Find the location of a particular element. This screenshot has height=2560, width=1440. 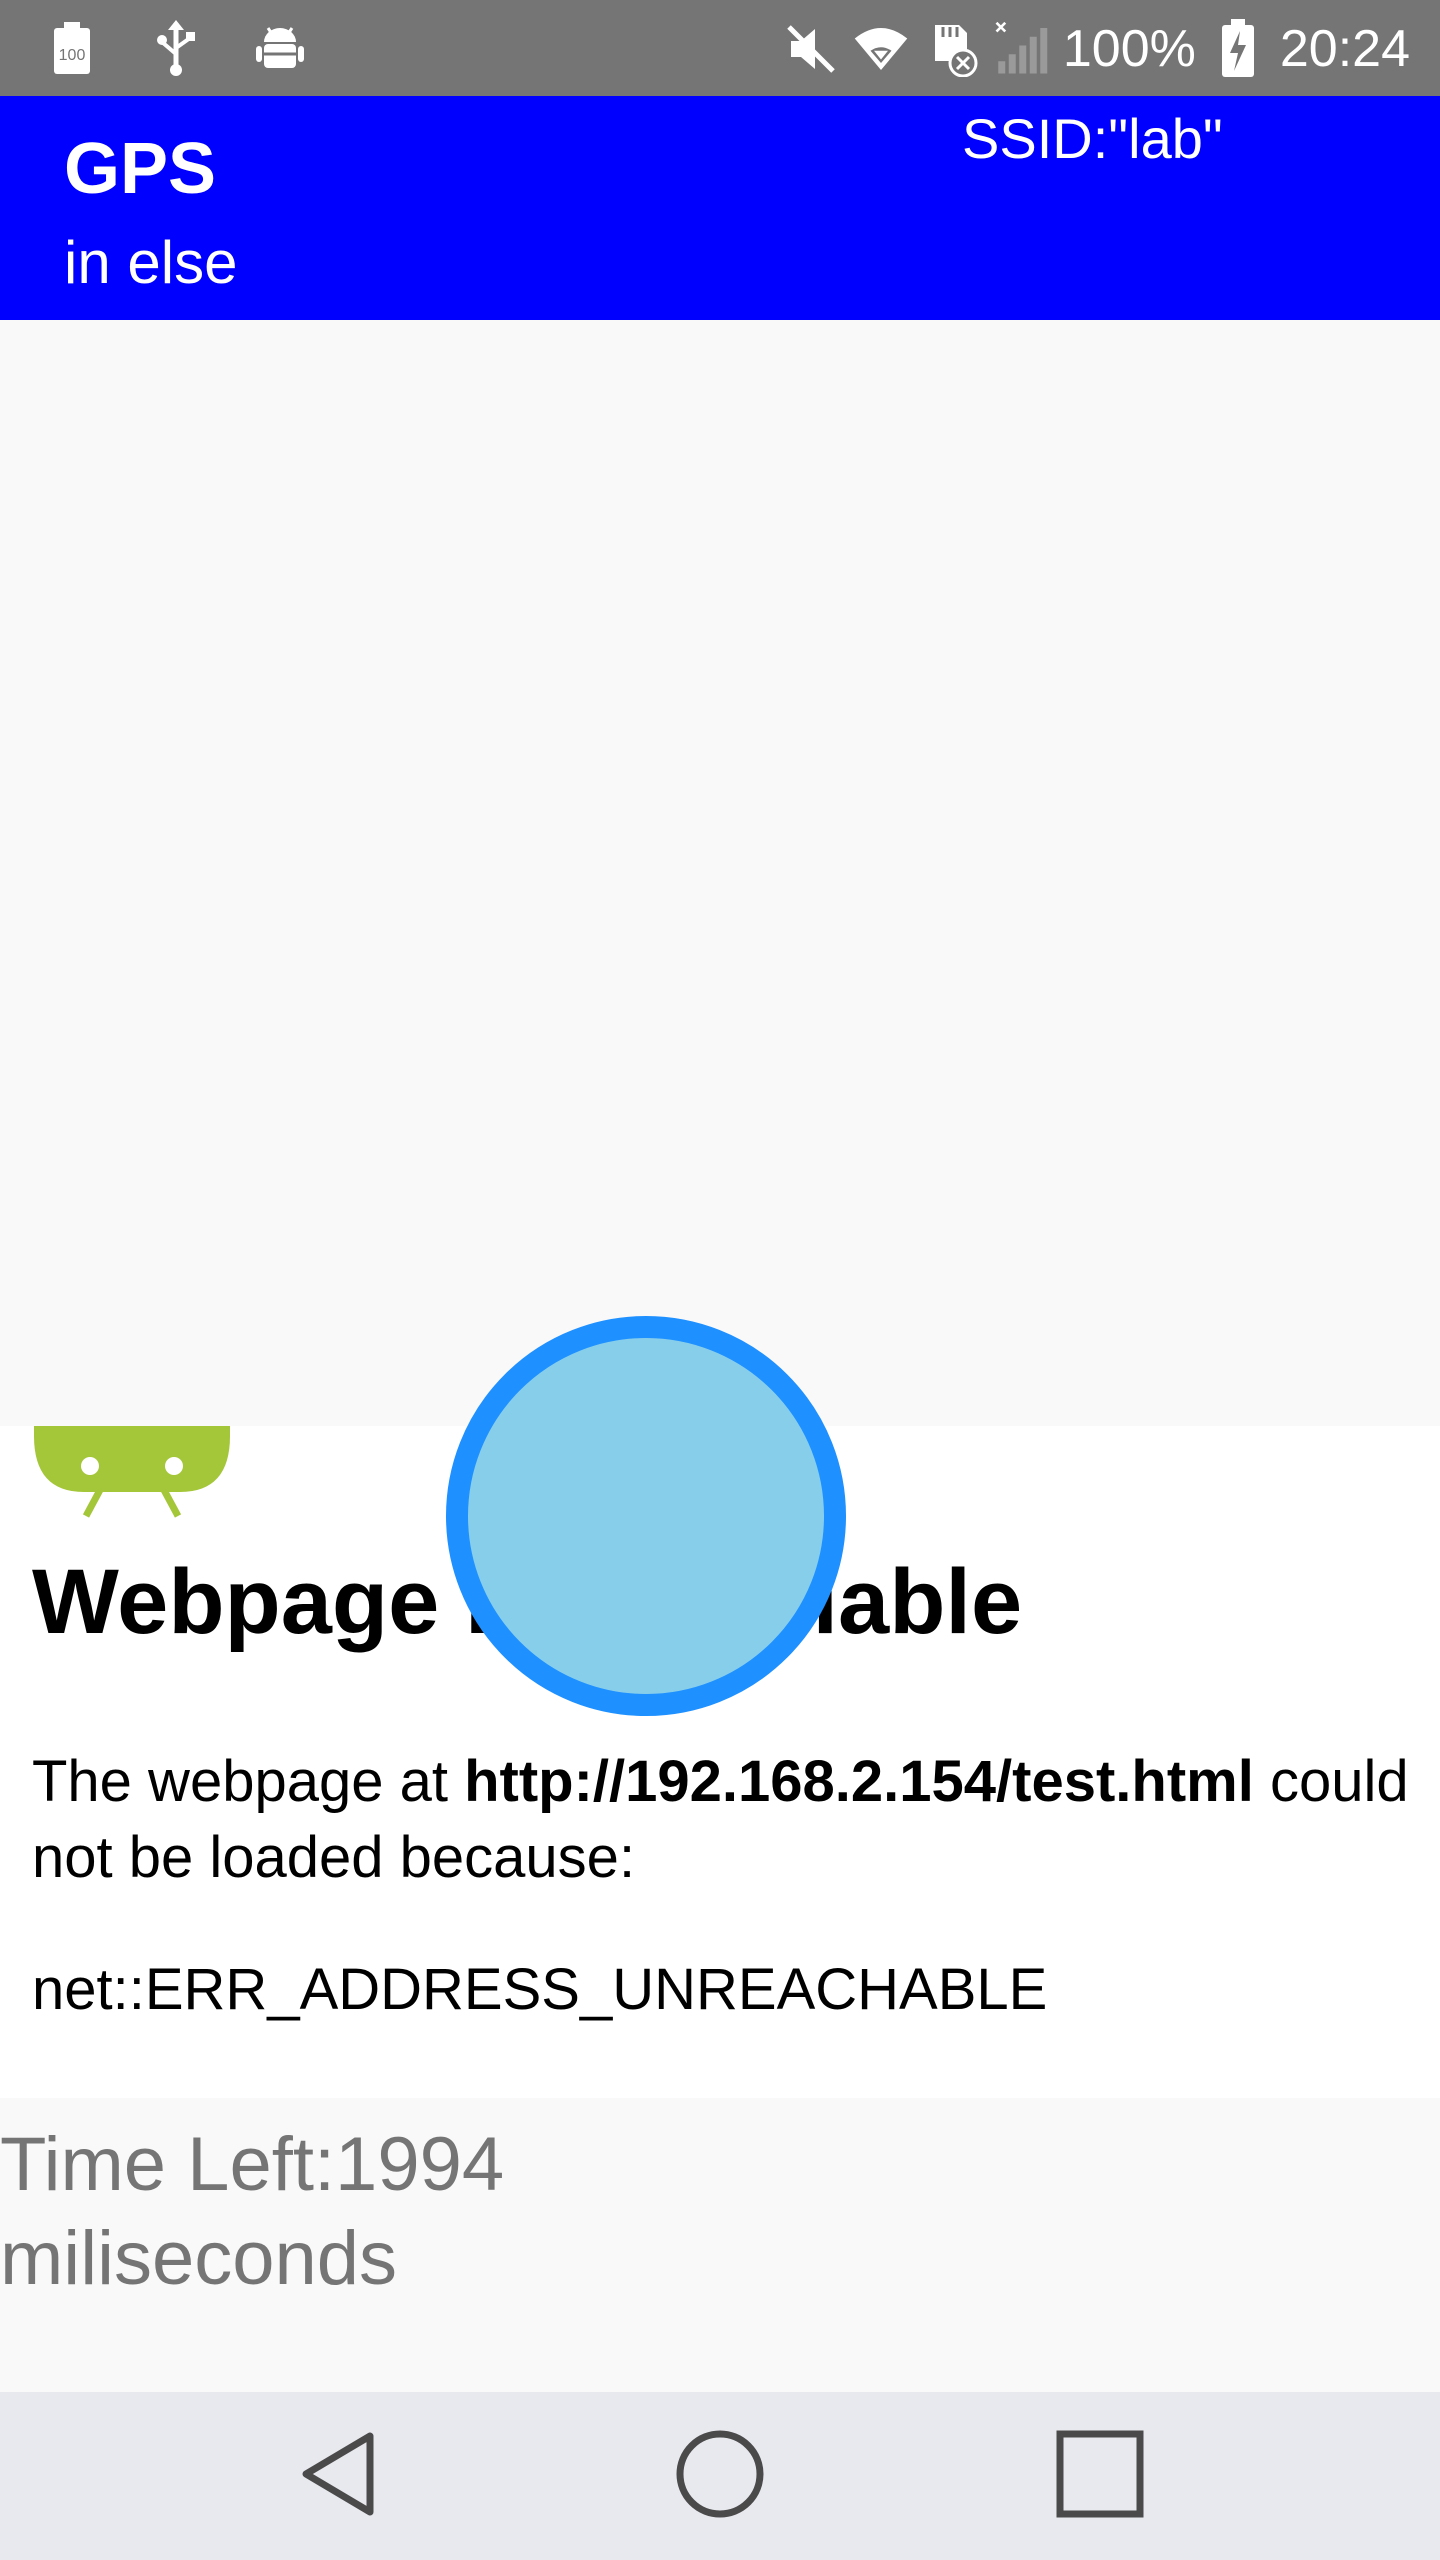

back-icon is located at coordinates (340, 2476).